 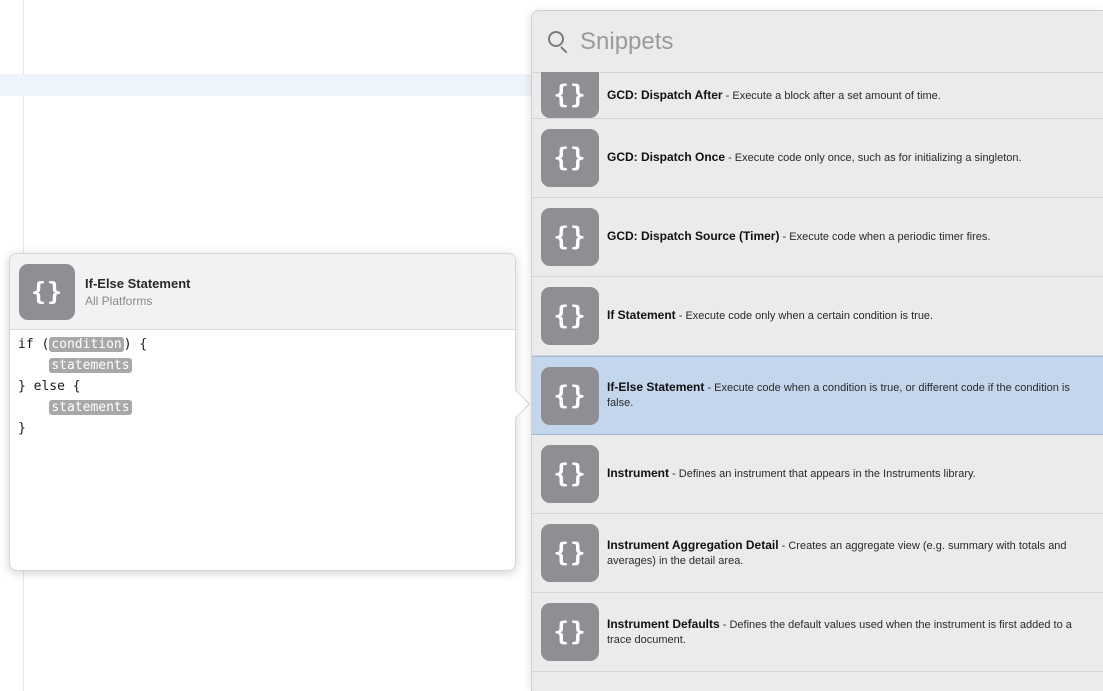 What do you see at coordinates (666, 157) in the screenshot?
I see `snippet-name: GCD: Dispatch Once` at bounding box center [666, 157].